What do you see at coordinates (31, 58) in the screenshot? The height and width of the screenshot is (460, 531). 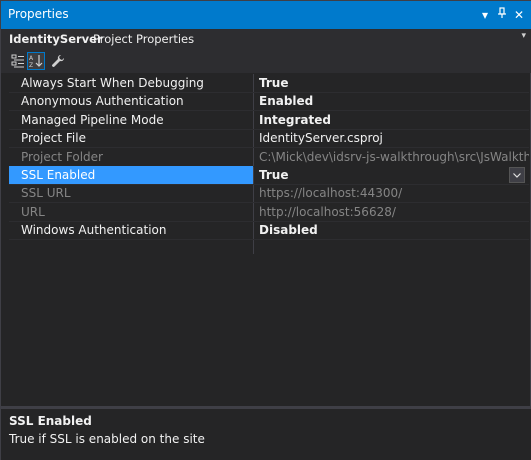 I see `svg-text: A` at bounding box center [31, 58].